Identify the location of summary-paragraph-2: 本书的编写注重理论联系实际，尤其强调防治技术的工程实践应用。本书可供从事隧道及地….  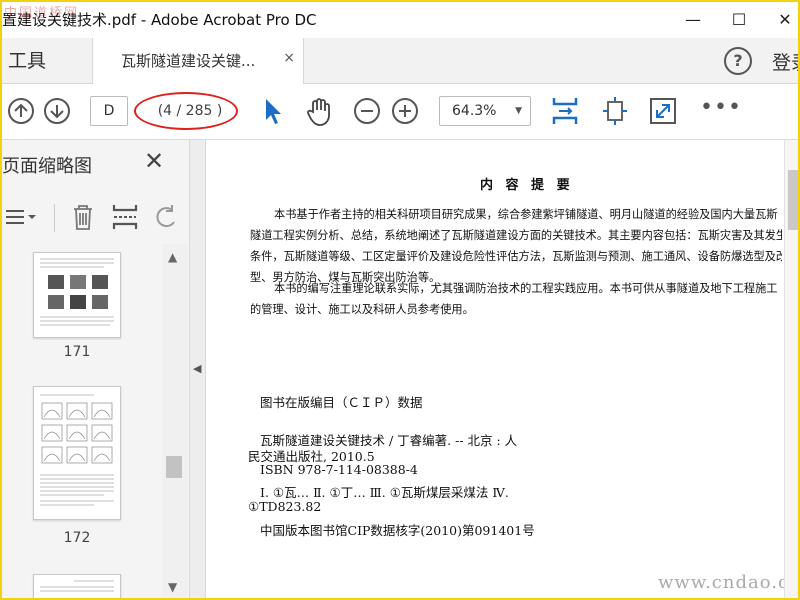
(516, 299).